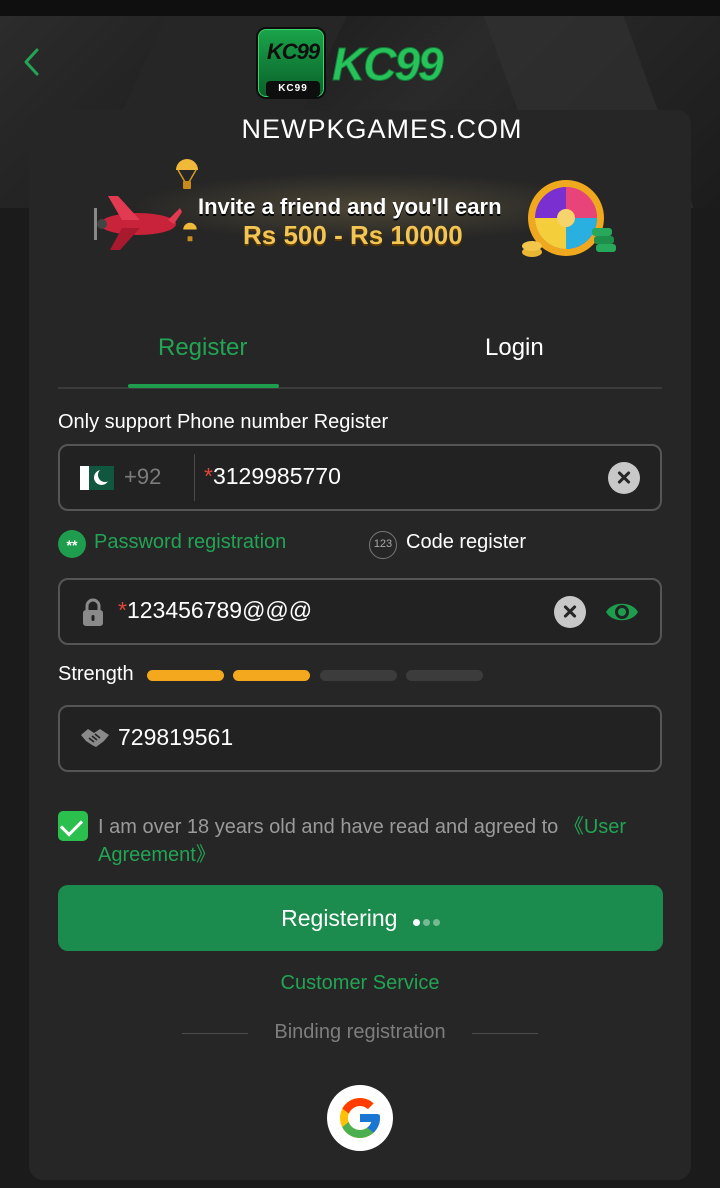 The width and height of the screenshot is (720, 1188). Describe the element at coordinates (569, 218) in the screenshot. I see `spin-wheel-icon` at that location.